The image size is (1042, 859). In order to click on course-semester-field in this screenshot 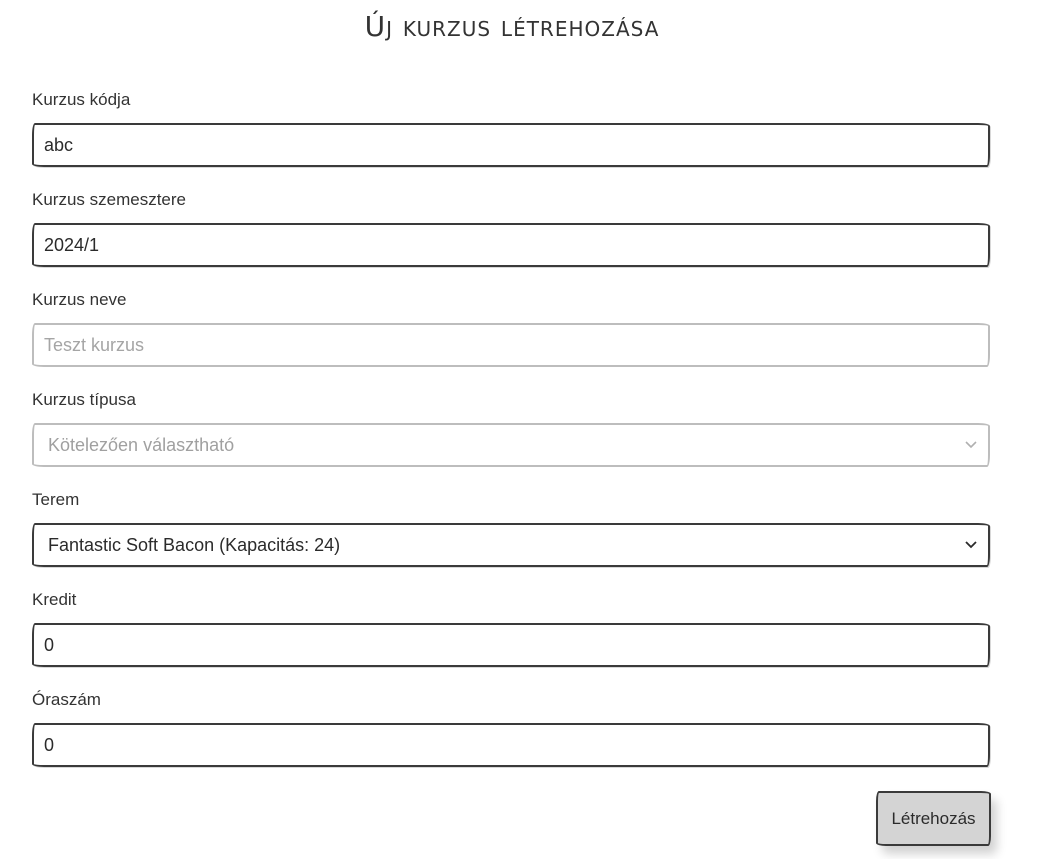, I will do `click(511, 245)`.